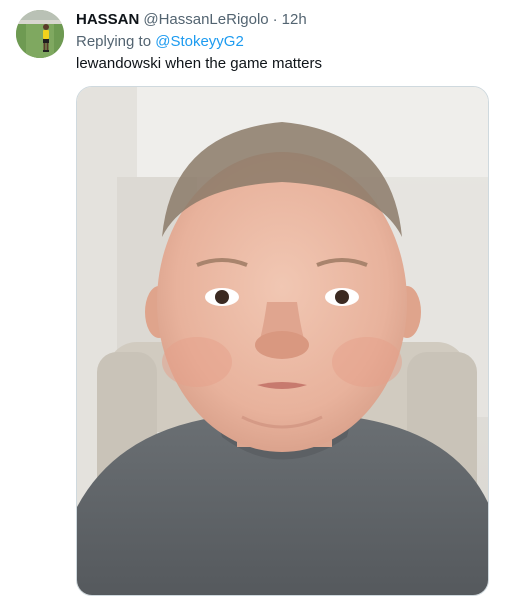 The image size is (508, 607). I want to click on timestamp: 12h, so click(294, 20).